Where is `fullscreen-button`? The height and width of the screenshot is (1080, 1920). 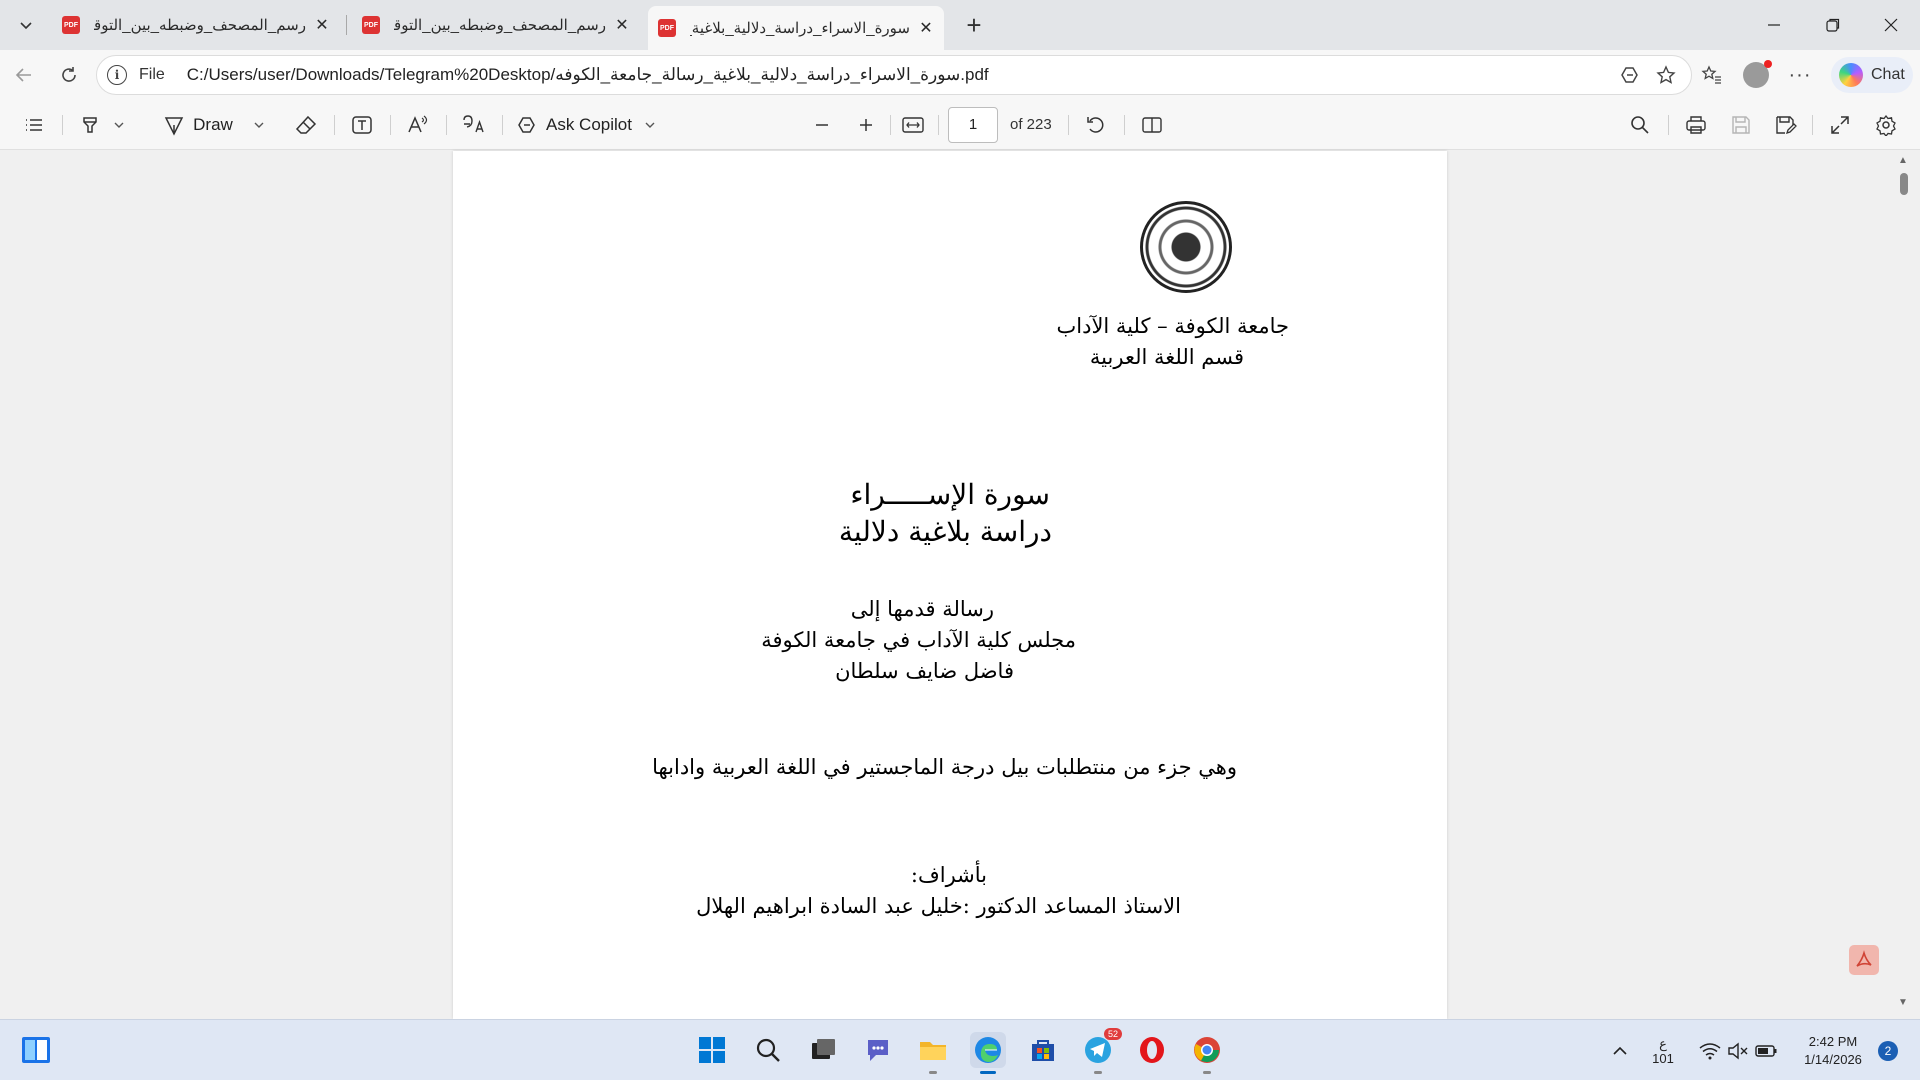 fullscreen-button is located at coordinates (1840, 125).